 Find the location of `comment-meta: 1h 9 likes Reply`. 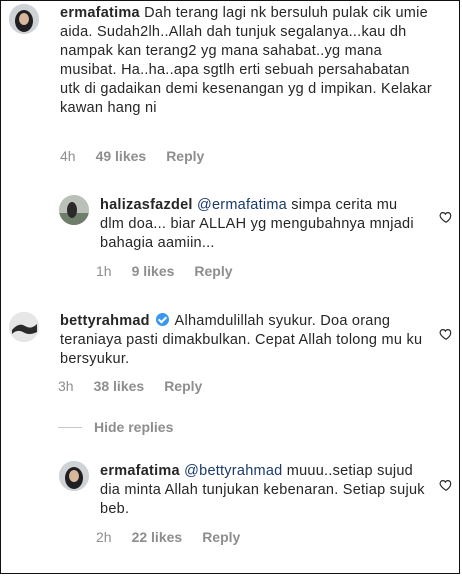

comment-meta: 1h 9 likes Reply is located at coordinates (164, 271).